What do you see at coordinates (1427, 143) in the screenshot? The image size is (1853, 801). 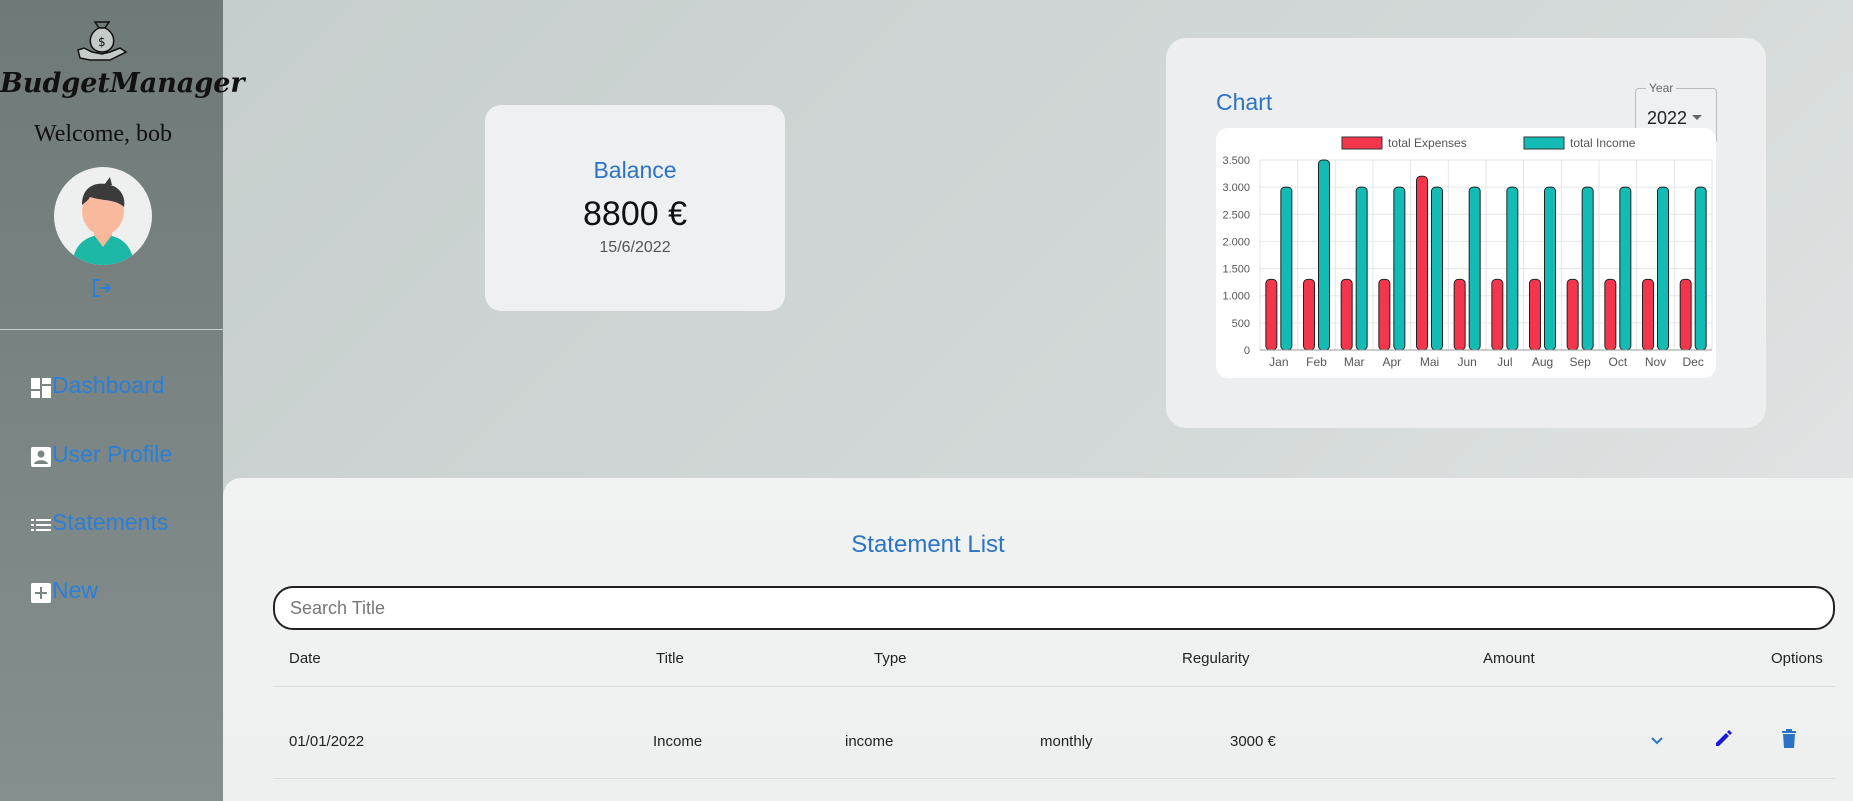 I see `legend-label: total Expenses` at bounding box center [1427, 143].